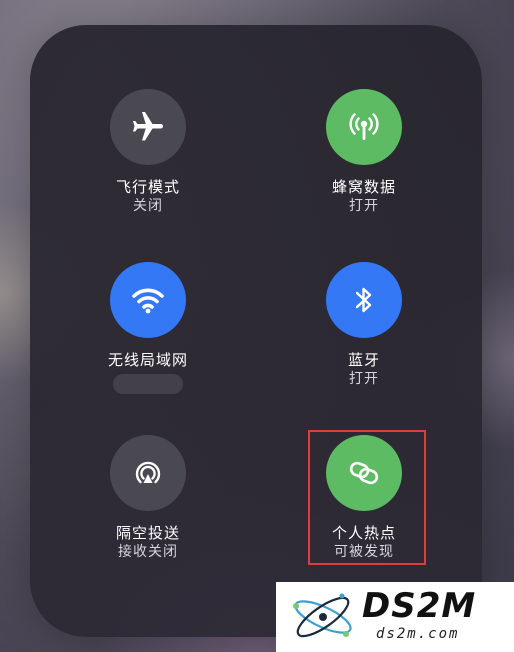 The height and width of the screenshot is (652, 514). Describe the element at coordinates (418, 634) in the screenshot. I see `watermark-url: ds2m.com` at that location.